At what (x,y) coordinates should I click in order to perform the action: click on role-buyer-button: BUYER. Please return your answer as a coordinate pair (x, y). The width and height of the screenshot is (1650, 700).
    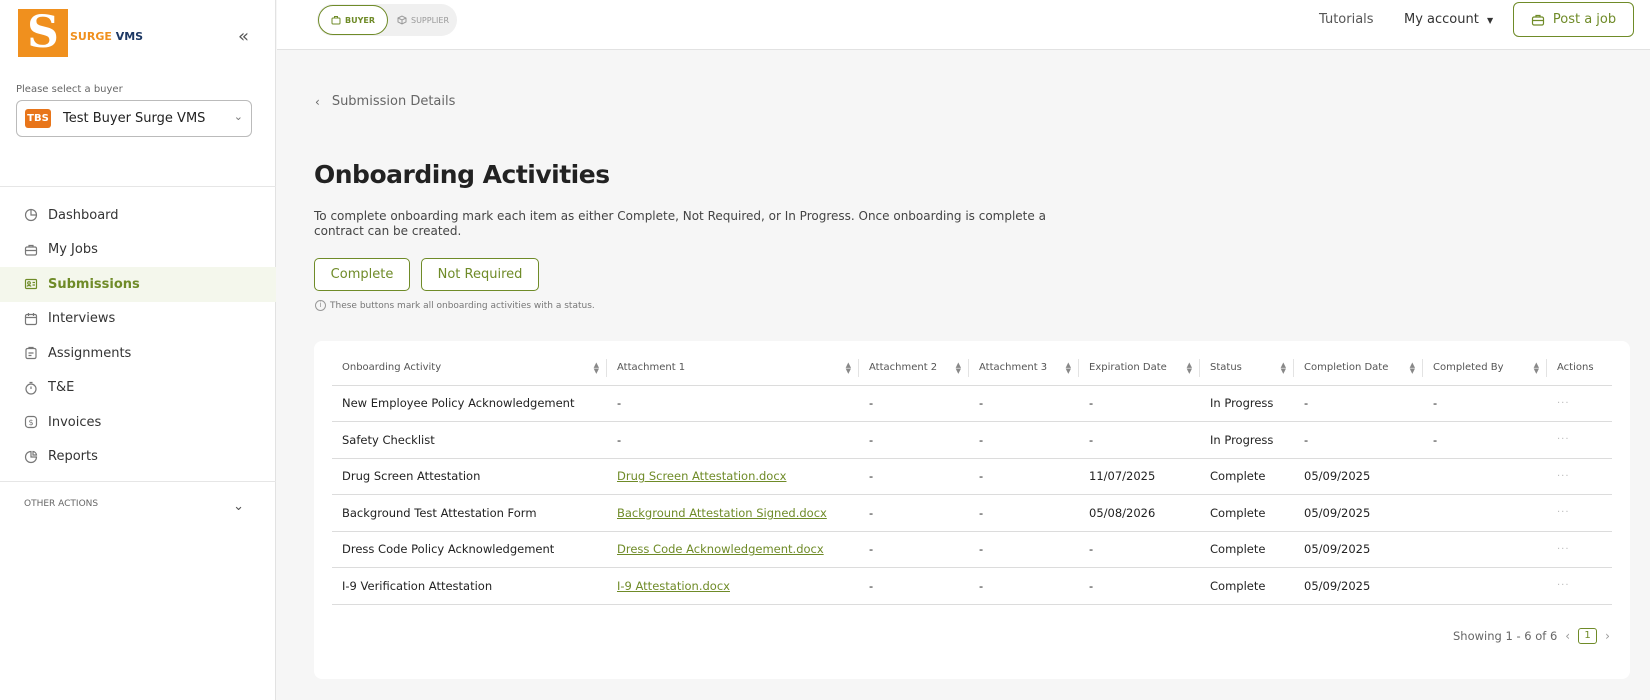
    Looking at the image, I should click on (353, 20).